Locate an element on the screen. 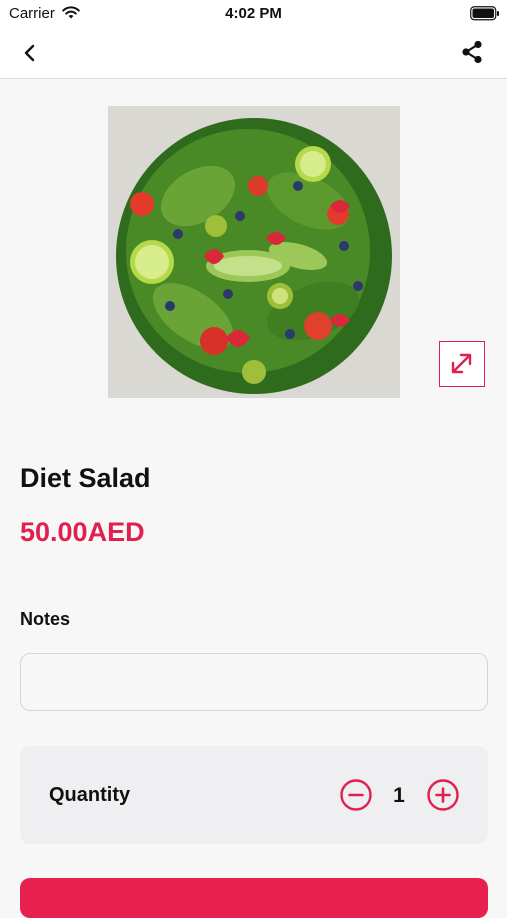 This screenshot has width=507, height=918. notes-label: Notes is located at coordinates (45, 619).